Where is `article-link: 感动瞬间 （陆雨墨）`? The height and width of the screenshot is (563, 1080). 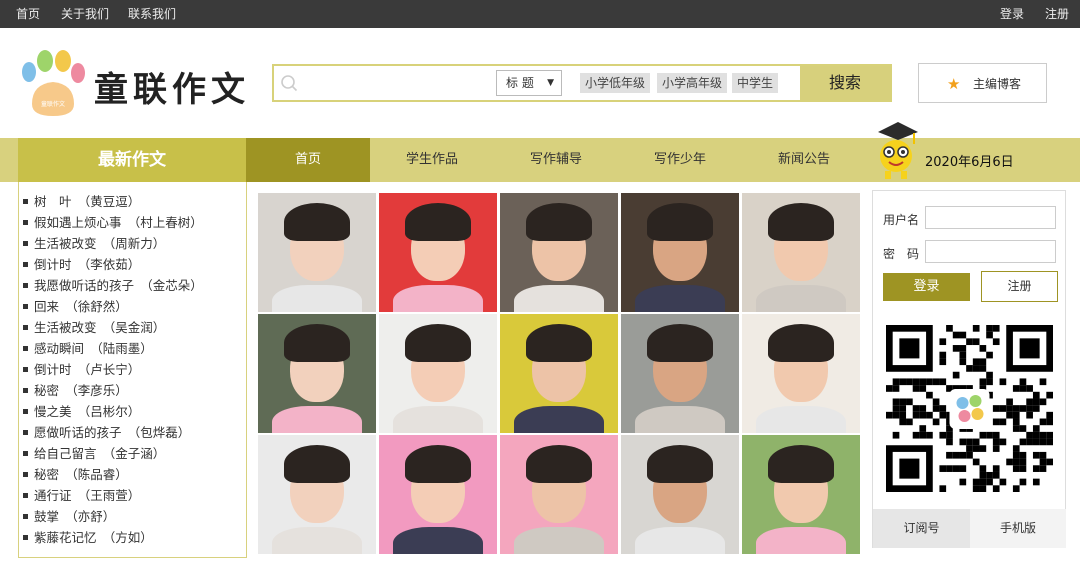 article-link: 感动瞬间 （陆雨墨） is located at coordinates (134, 348).